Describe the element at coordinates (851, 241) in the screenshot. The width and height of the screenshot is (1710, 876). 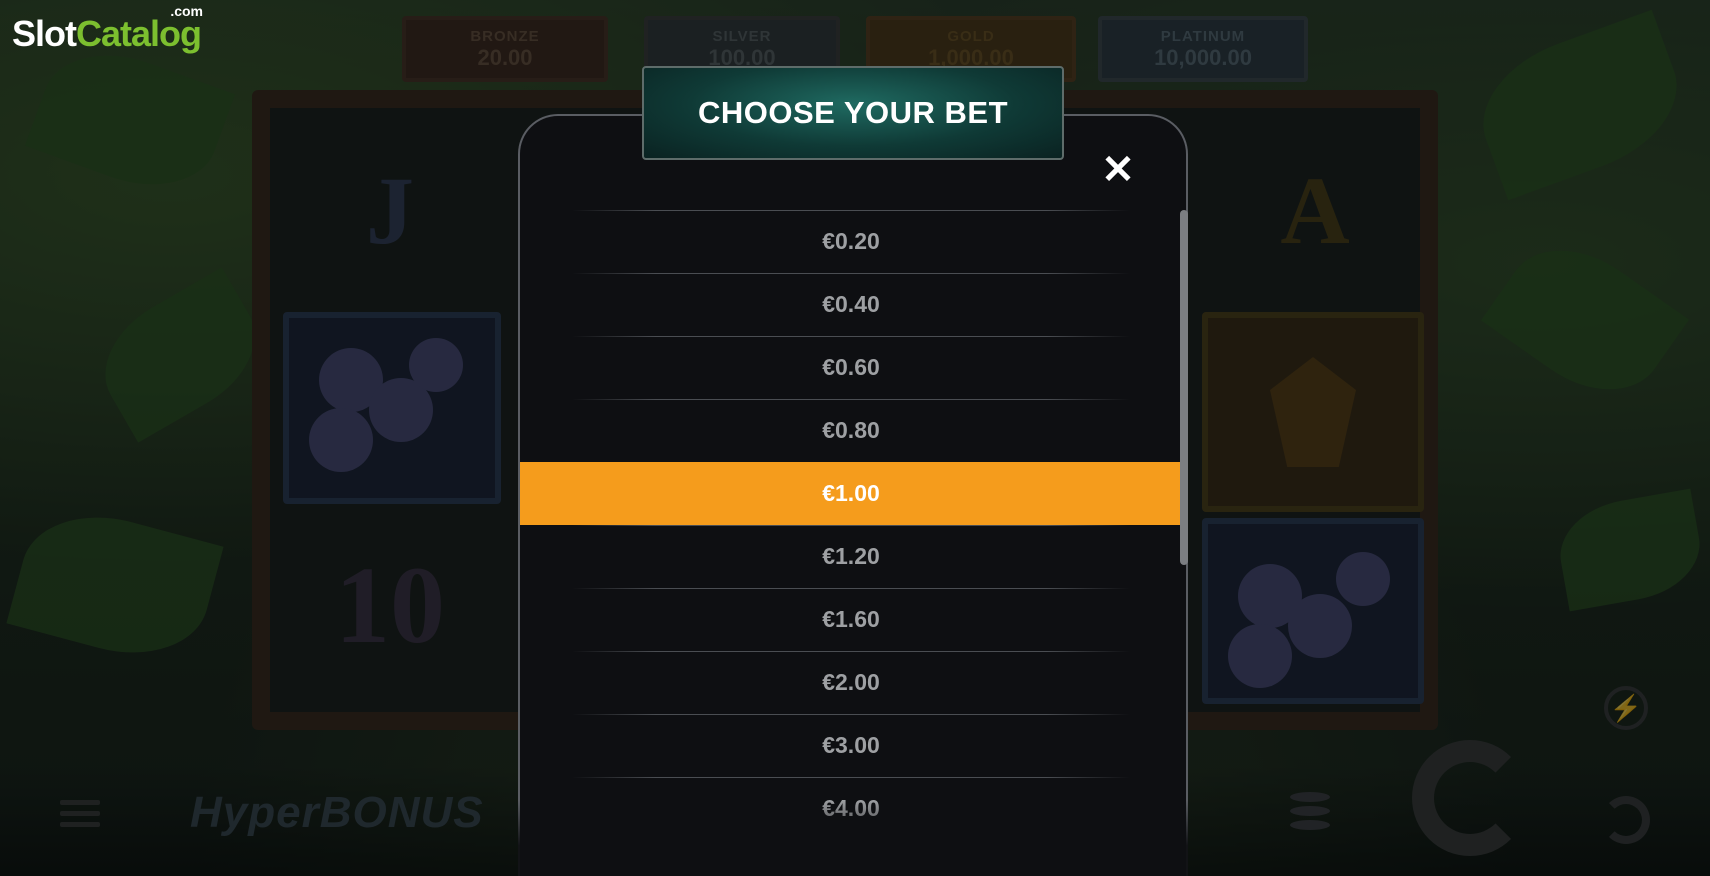
I see `bet-option: €0.20` at that location.